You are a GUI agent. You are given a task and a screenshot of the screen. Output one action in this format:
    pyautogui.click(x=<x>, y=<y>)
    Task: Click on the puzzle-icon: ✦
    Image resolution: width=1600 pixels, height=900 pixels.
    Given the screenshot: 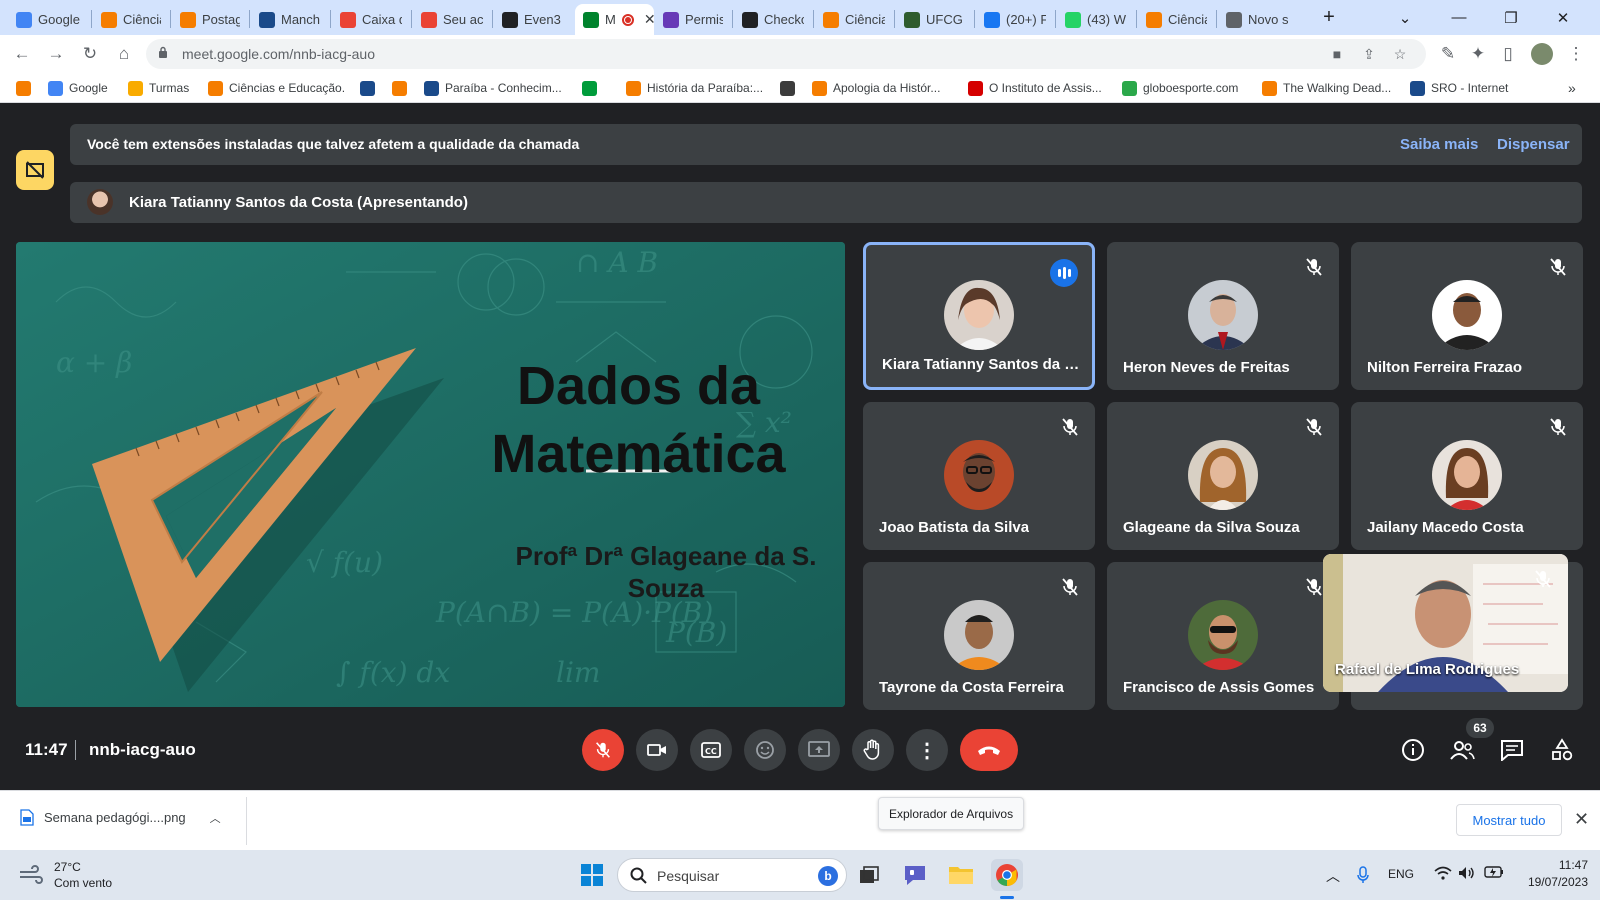 What is the action you would take?
    pyautogui.click(x=1478, y=54)
    